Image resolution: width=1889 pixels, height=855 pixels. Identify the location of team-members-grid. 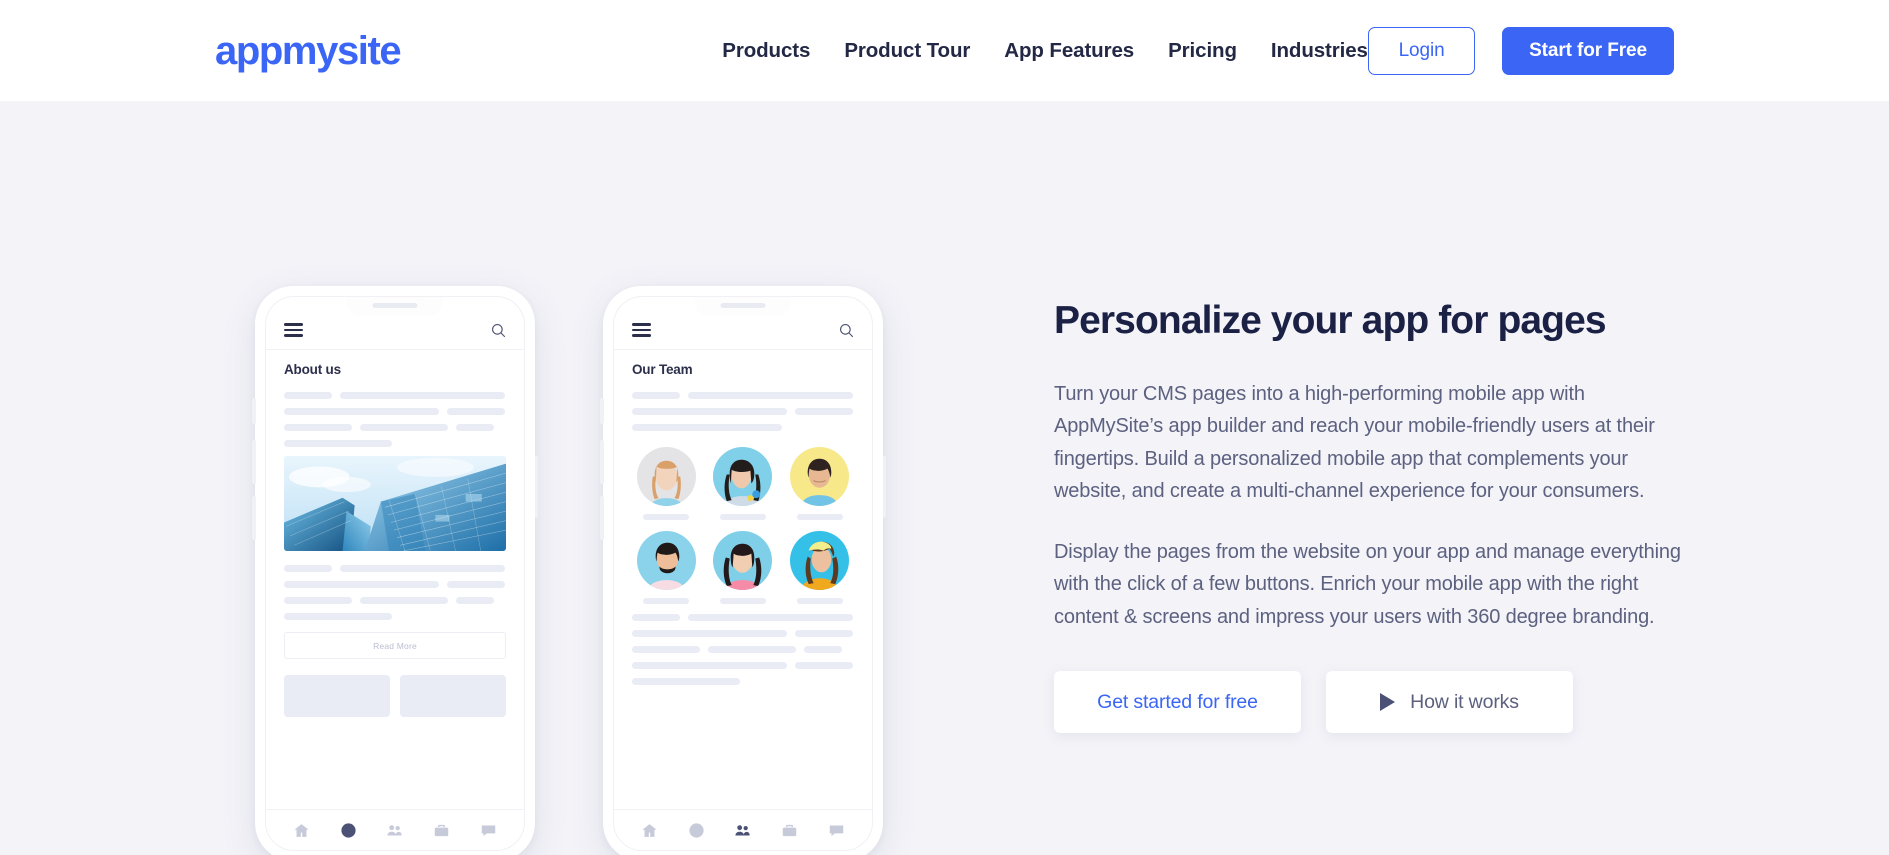
(743, 525).